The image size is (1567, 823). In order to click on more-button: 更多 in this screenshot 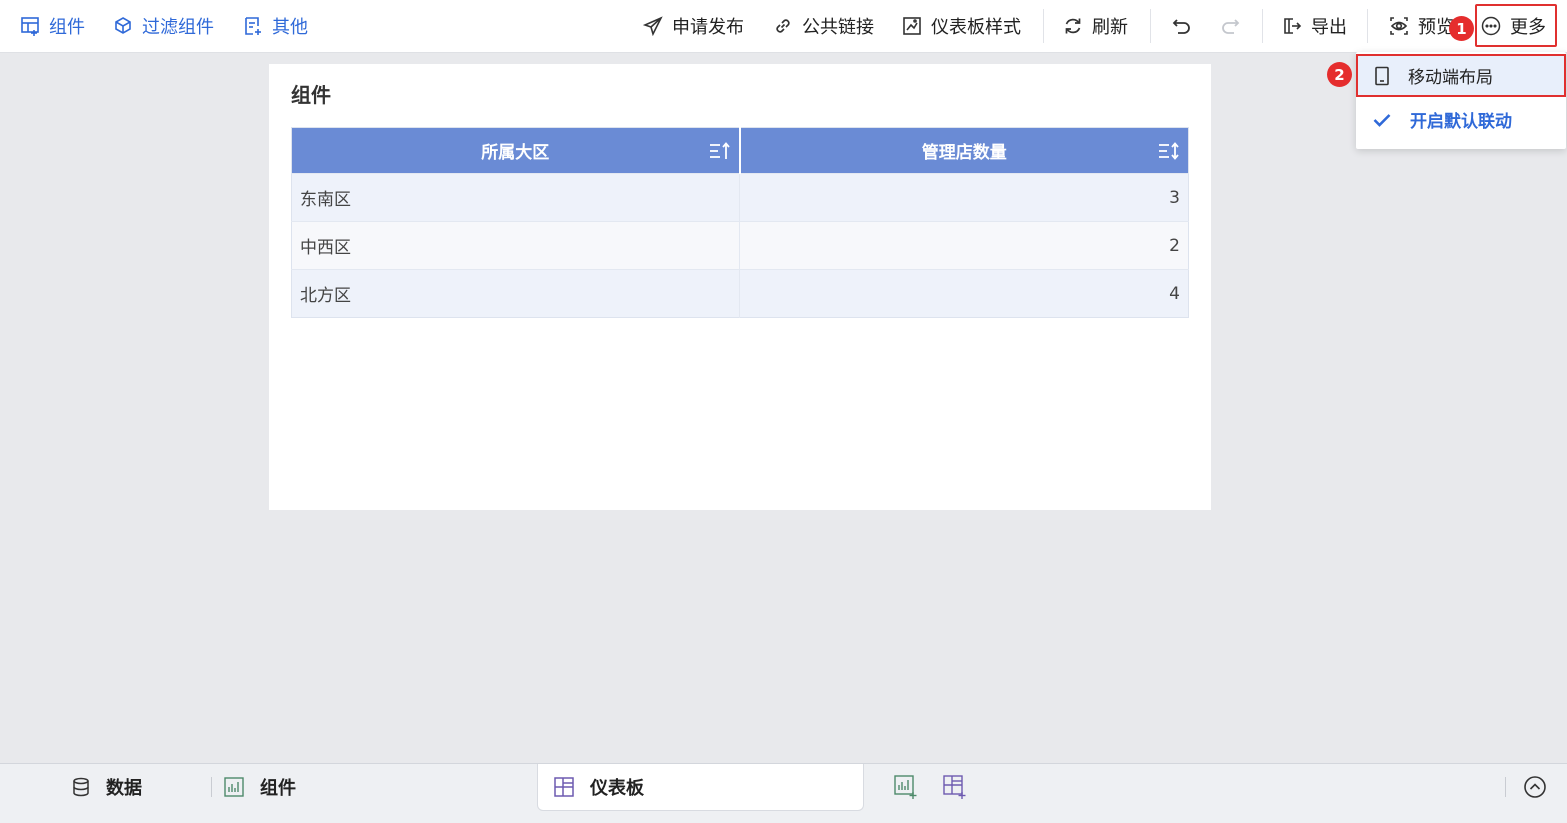, I will do `click(1513, 26)`.